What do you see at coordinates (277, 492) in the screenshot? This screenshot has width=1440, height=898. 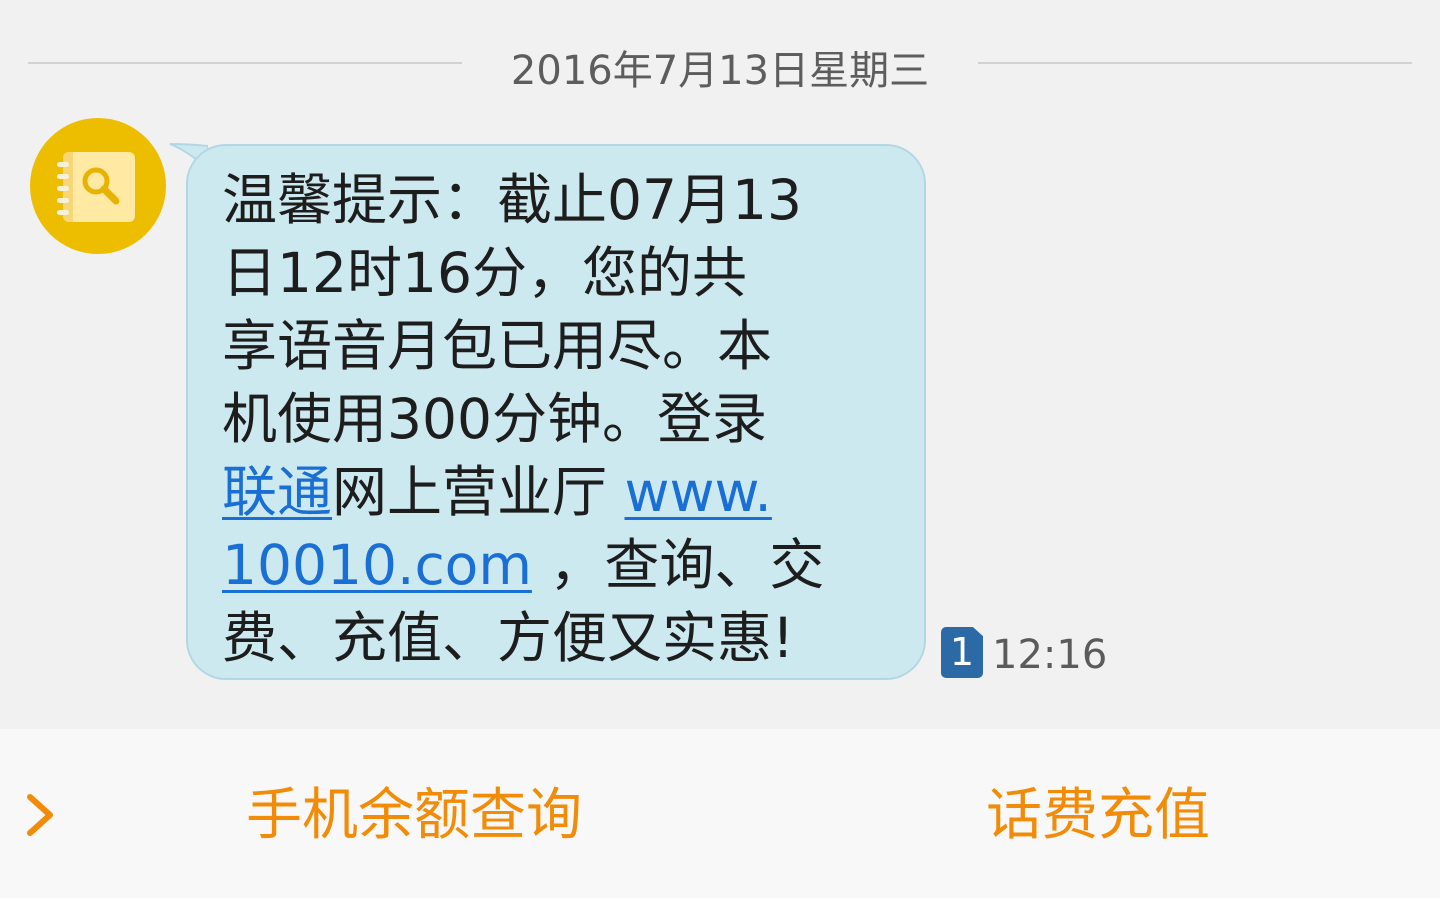 I see `unicom-link: 联通` at bounding box center [277, 492].